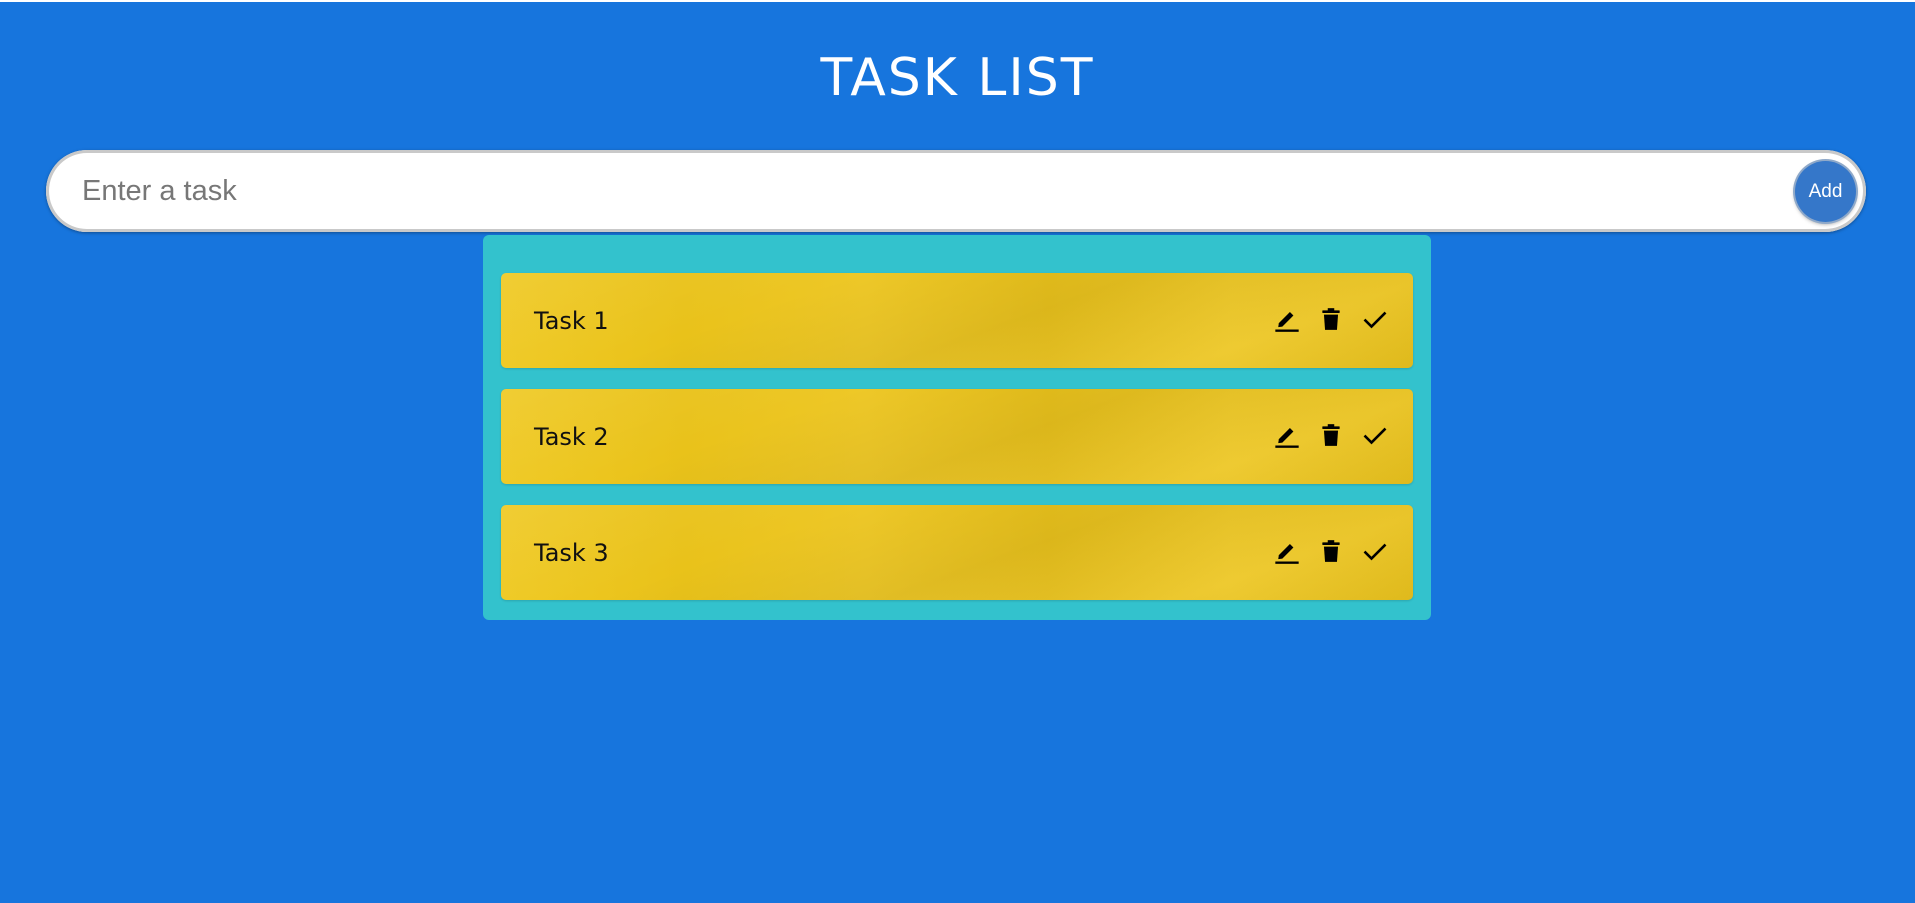 The width and height of the screenshot is (1915, 903). I want to click on task-item: Task 1, so click(957, 320).